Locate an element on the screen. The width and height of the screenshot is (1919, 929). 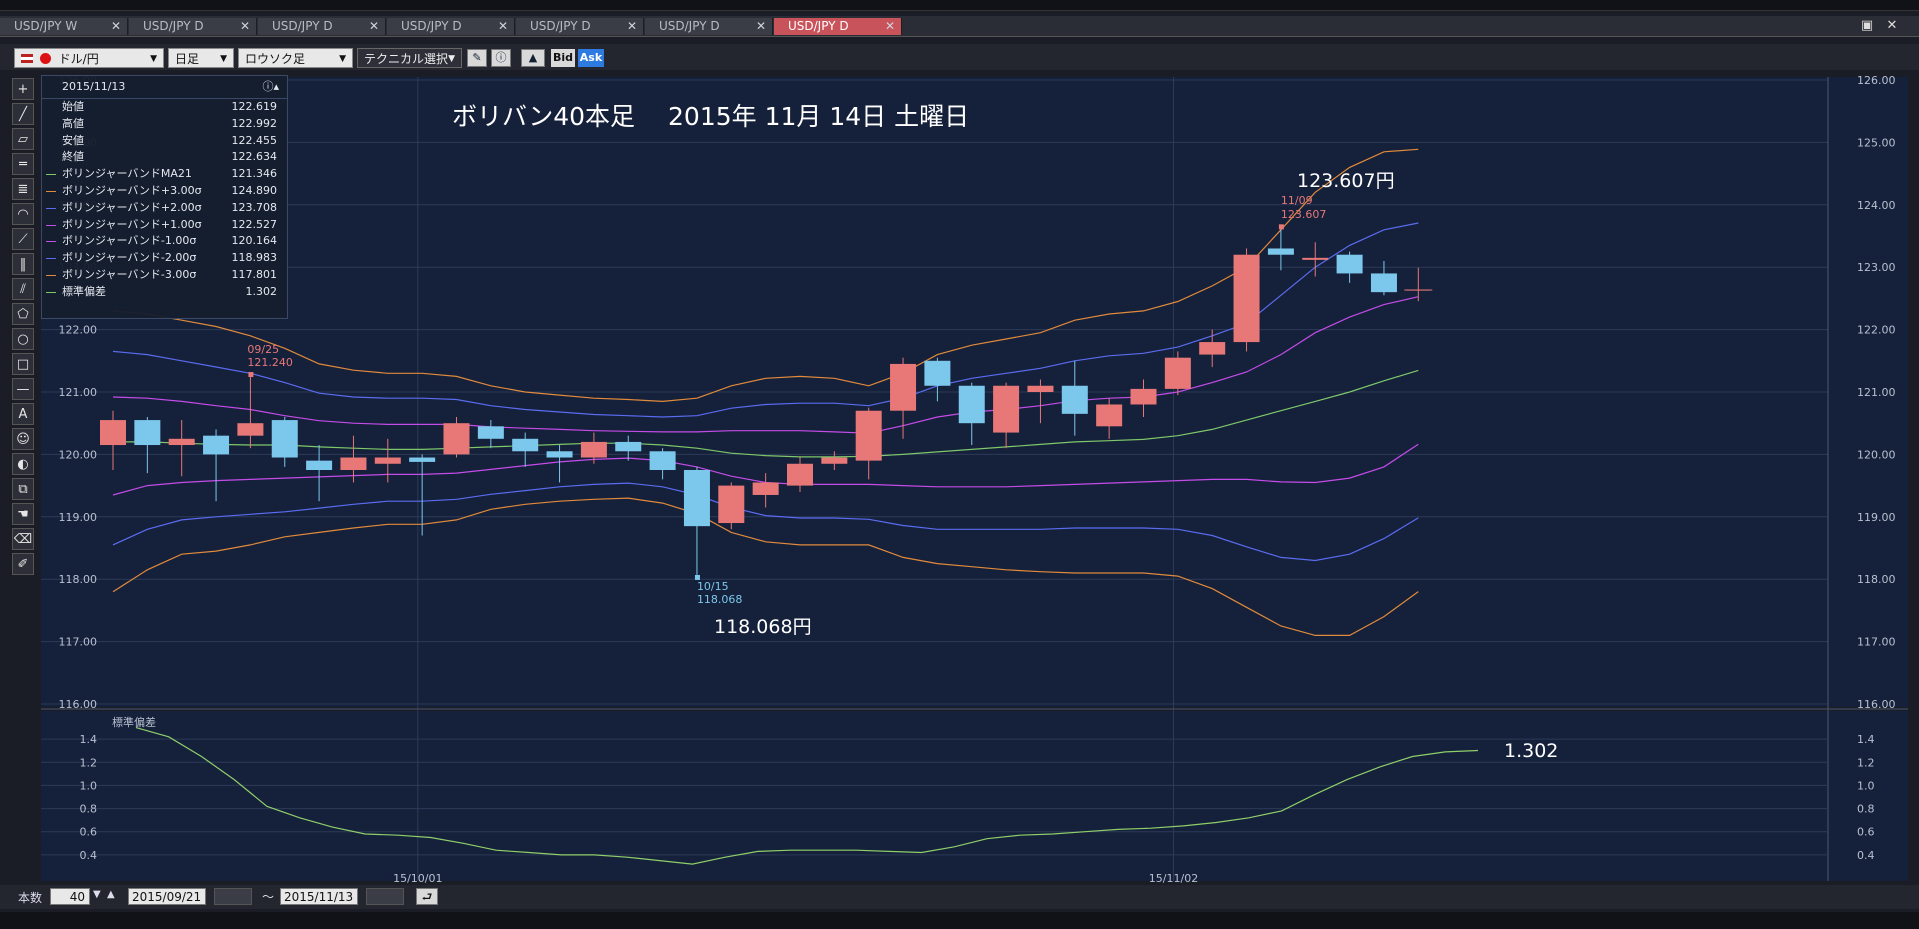
y-tick-label-left: 121.00 is located at coordinates (78, 392).